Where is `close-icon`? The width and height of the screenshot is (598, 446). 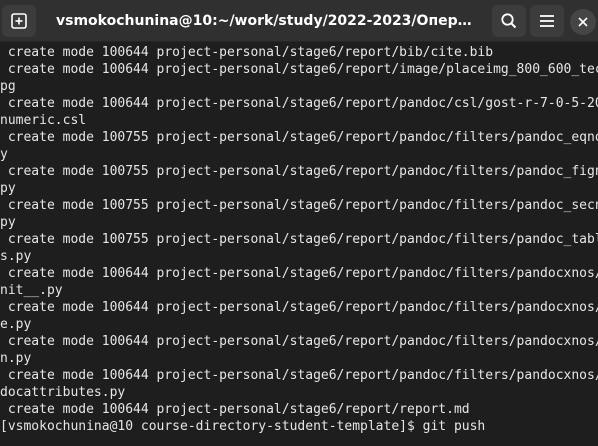
close-icon is located at coordinates (583, 22).